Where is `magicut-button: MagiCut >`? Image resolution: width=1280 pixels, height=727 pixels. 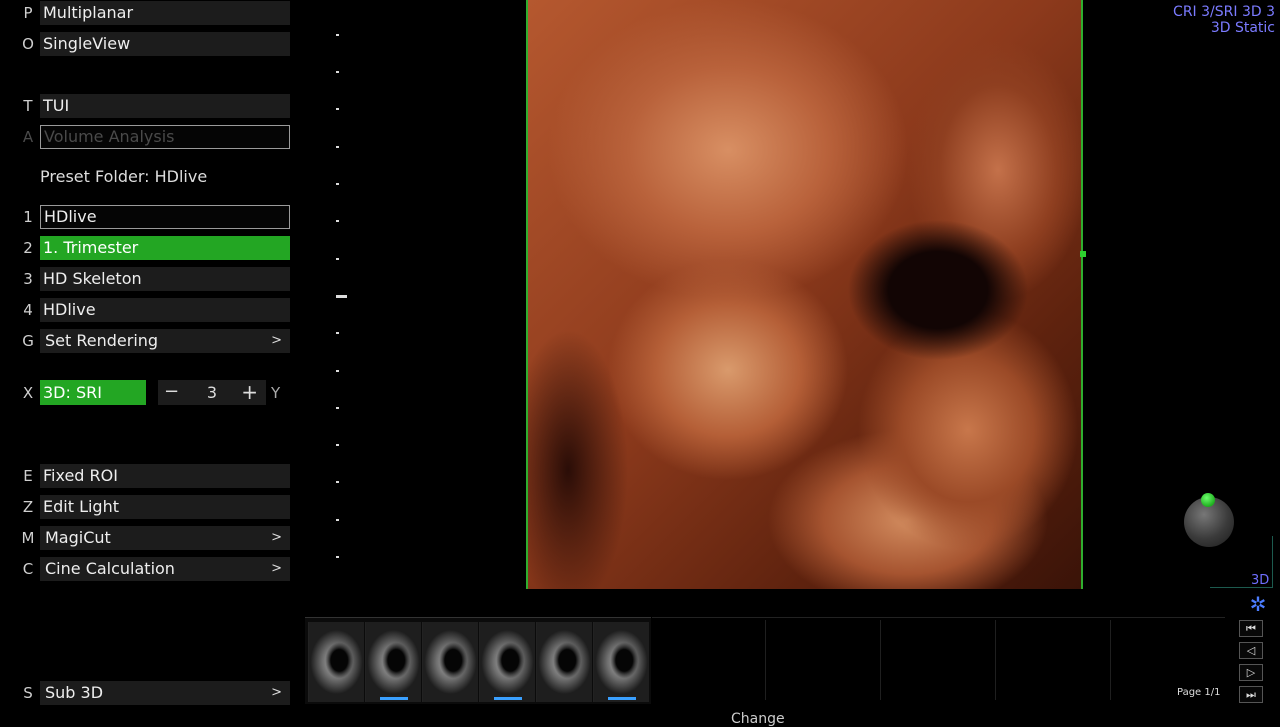 magicut-button: MagiCut > is located at coordinates (165, 538).